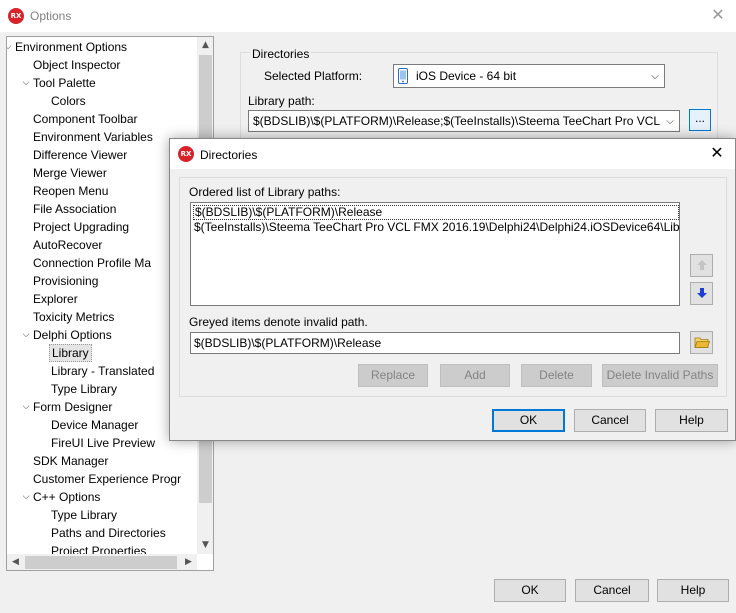 The height and width of the screenshot is (613, 736). I want to click on mobile-device-icon, so click(403, 76).